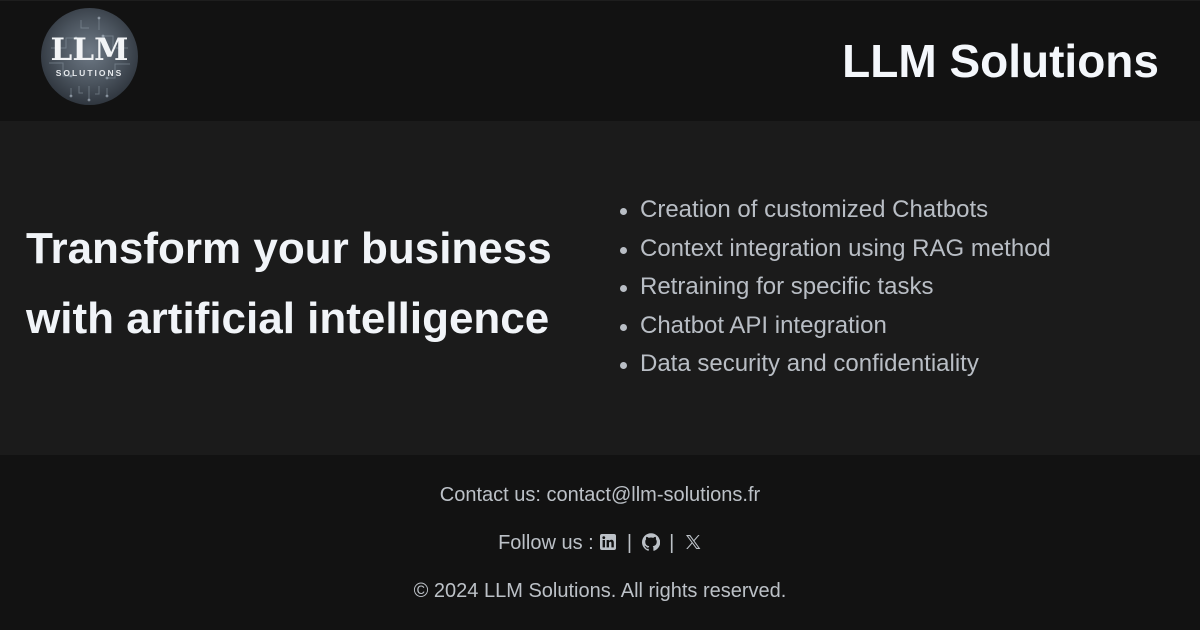 The height and width of the screenshot is (630, 1200). I want to click on site-title: LLM Solutions, so click(1000, 61).